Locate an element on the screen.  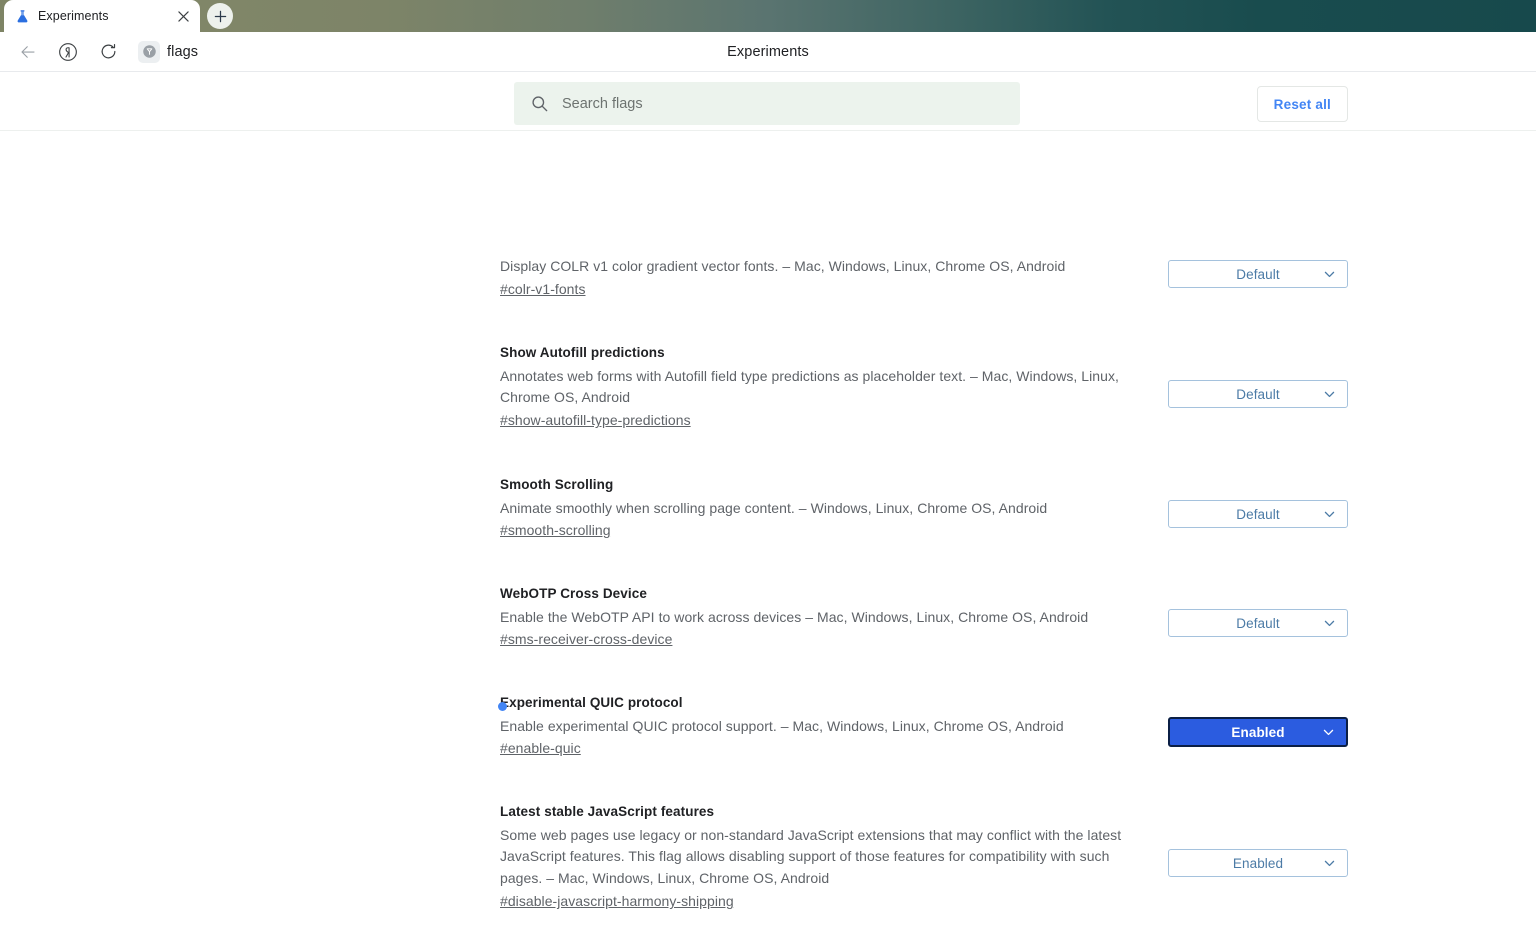
modified-indicator-dot is located at coordinates (502, 706).